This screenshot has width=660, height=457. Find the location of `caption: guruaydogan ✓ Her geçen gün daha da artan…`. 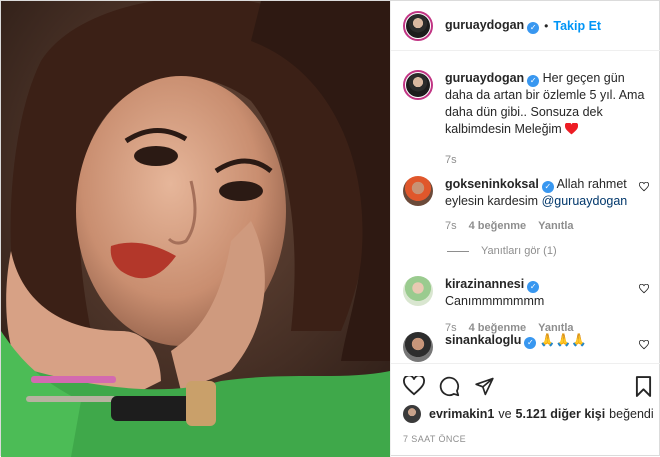

caption: guruaydogan ✓ Her geçen gün daha da artan… is located at coordinates (528, 119).